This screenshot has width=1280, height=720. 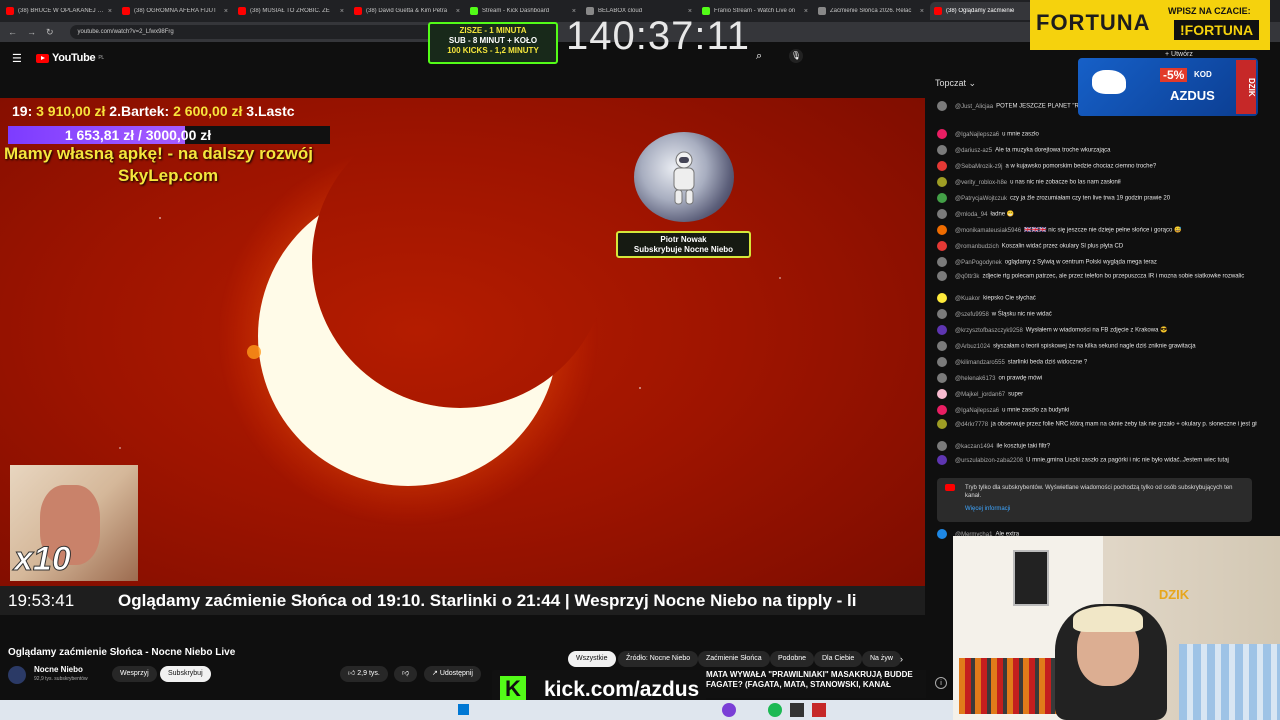 What do you see at coordinates (17, 58) in the screenshot?
I see `menu-icon: ☰` at bounding box center [17, 58].